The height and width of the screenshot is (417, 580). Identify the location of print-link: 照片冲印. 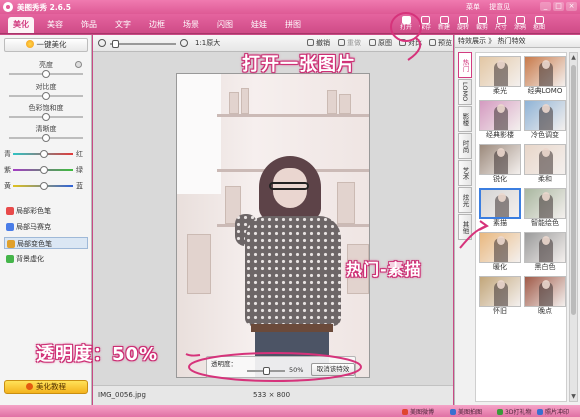
(553, 411).